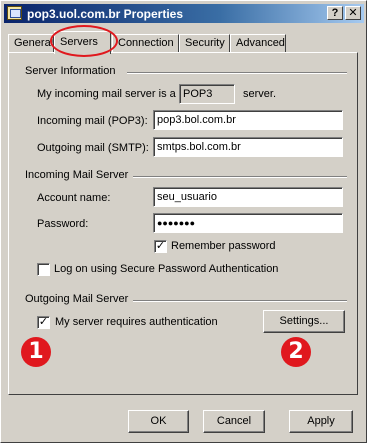 This screenshot has width=367, height=443. I want to click on incoming-type-suffix: server., so click(260, 94).